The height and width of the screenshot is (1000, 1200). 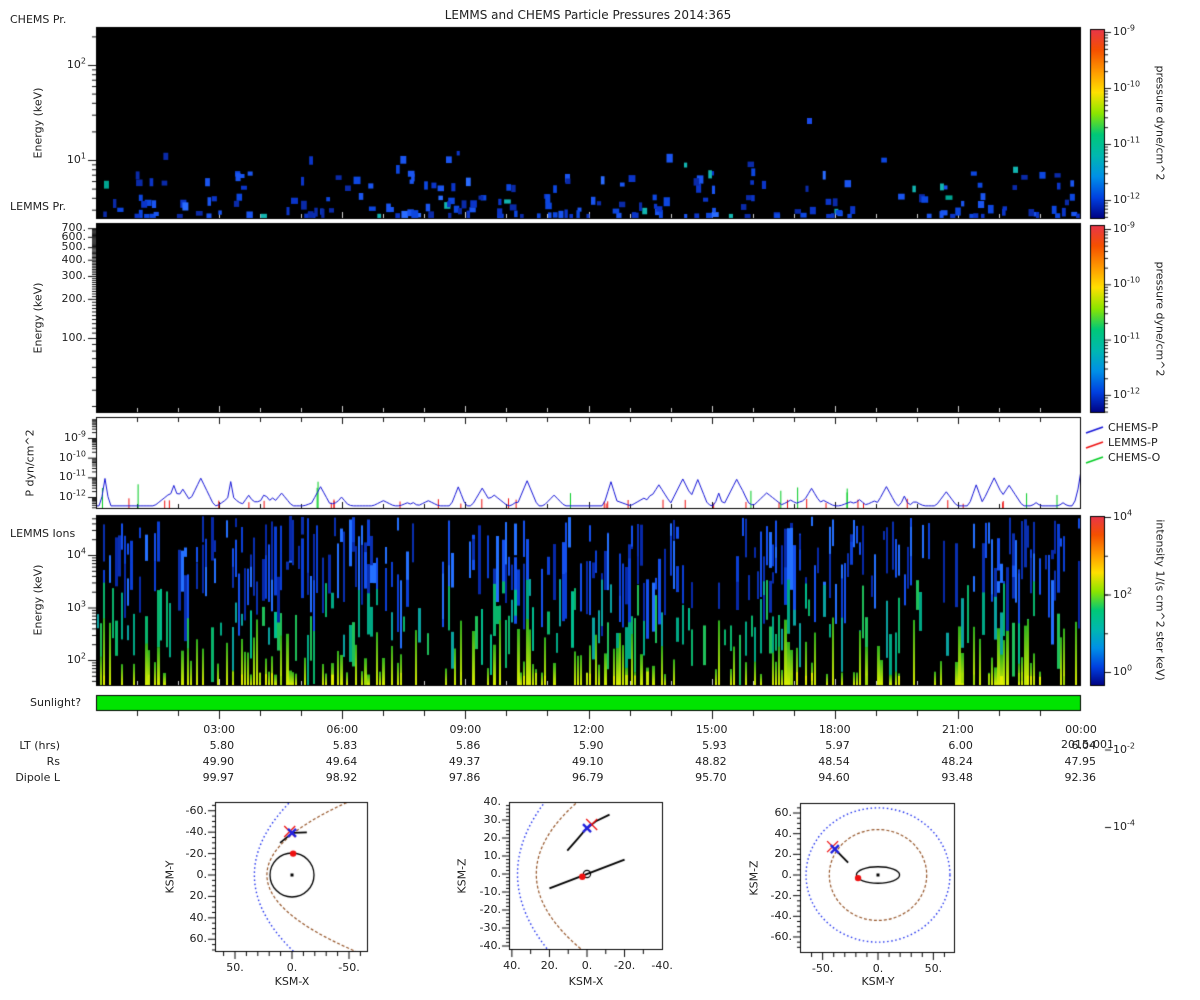 I want to click on ephemeris-value-dipole-l: 98.92, so click(x=341, y=777).